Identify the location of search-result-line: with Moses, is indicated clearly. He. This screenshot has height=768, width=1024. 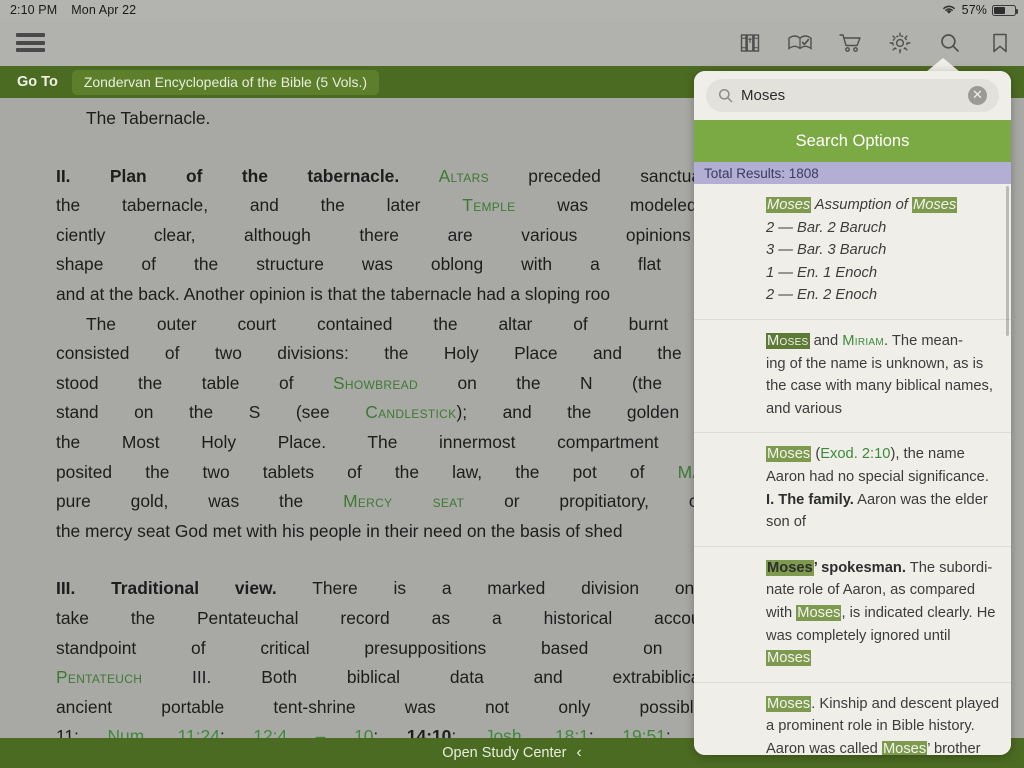
(881, 613).